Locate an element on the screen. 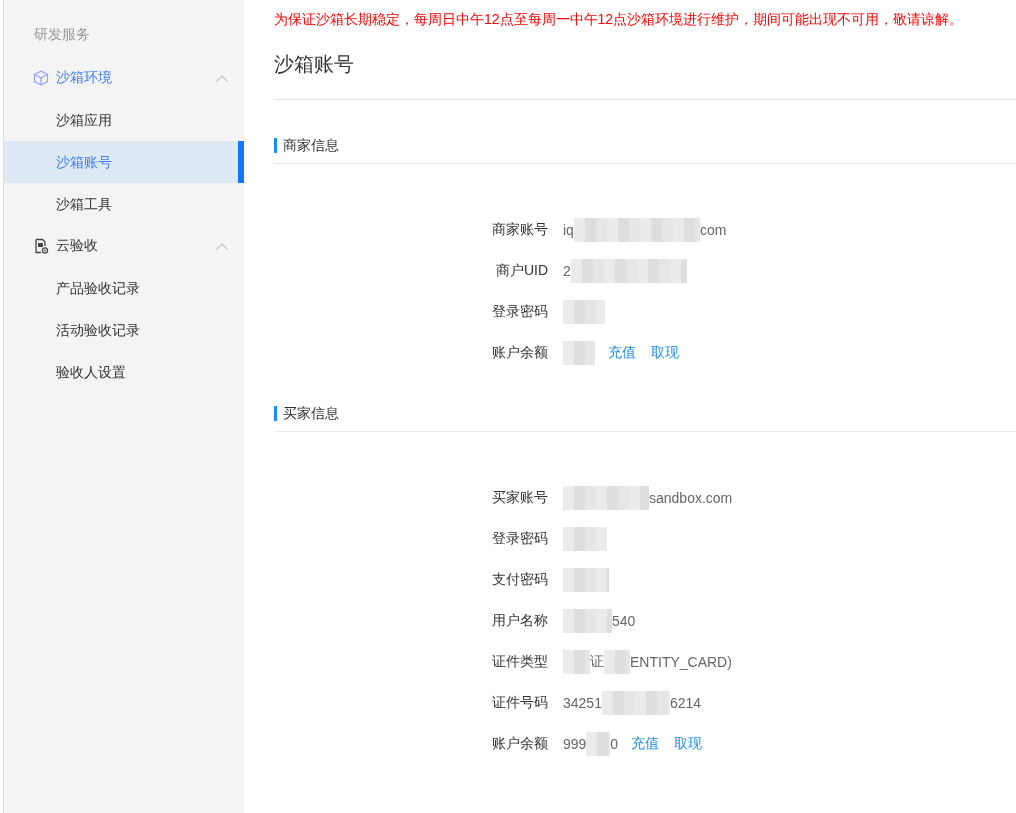  section-title: 商家信息 is located at coordinates (306, 145).